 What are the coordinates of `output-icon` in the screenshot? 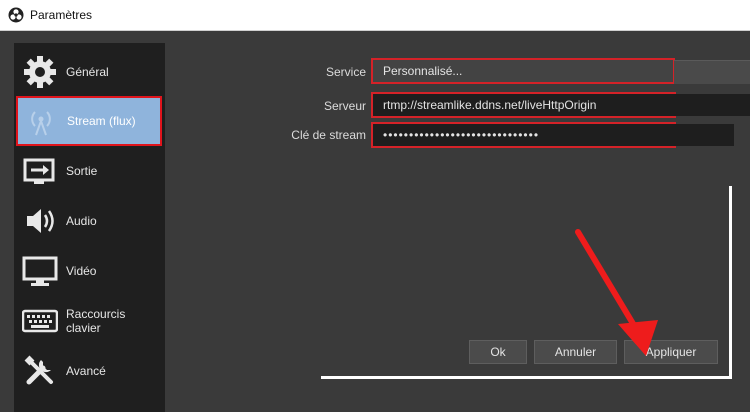 It's located at (40, 171).